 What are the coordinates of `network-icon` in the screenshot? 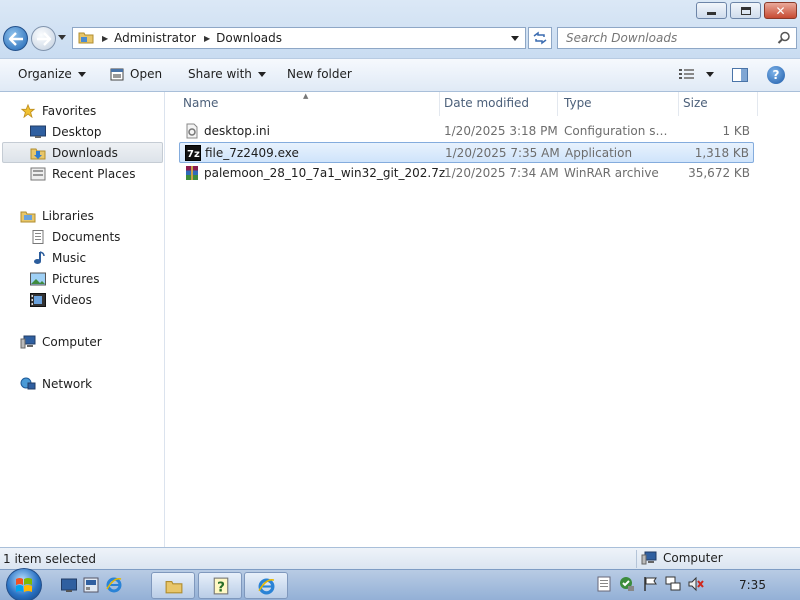 It's located at (28, 383).